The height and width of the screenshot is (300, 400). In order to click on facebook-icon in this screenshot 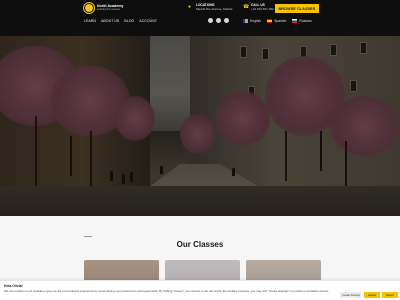, I will do `click(210, 20)`.